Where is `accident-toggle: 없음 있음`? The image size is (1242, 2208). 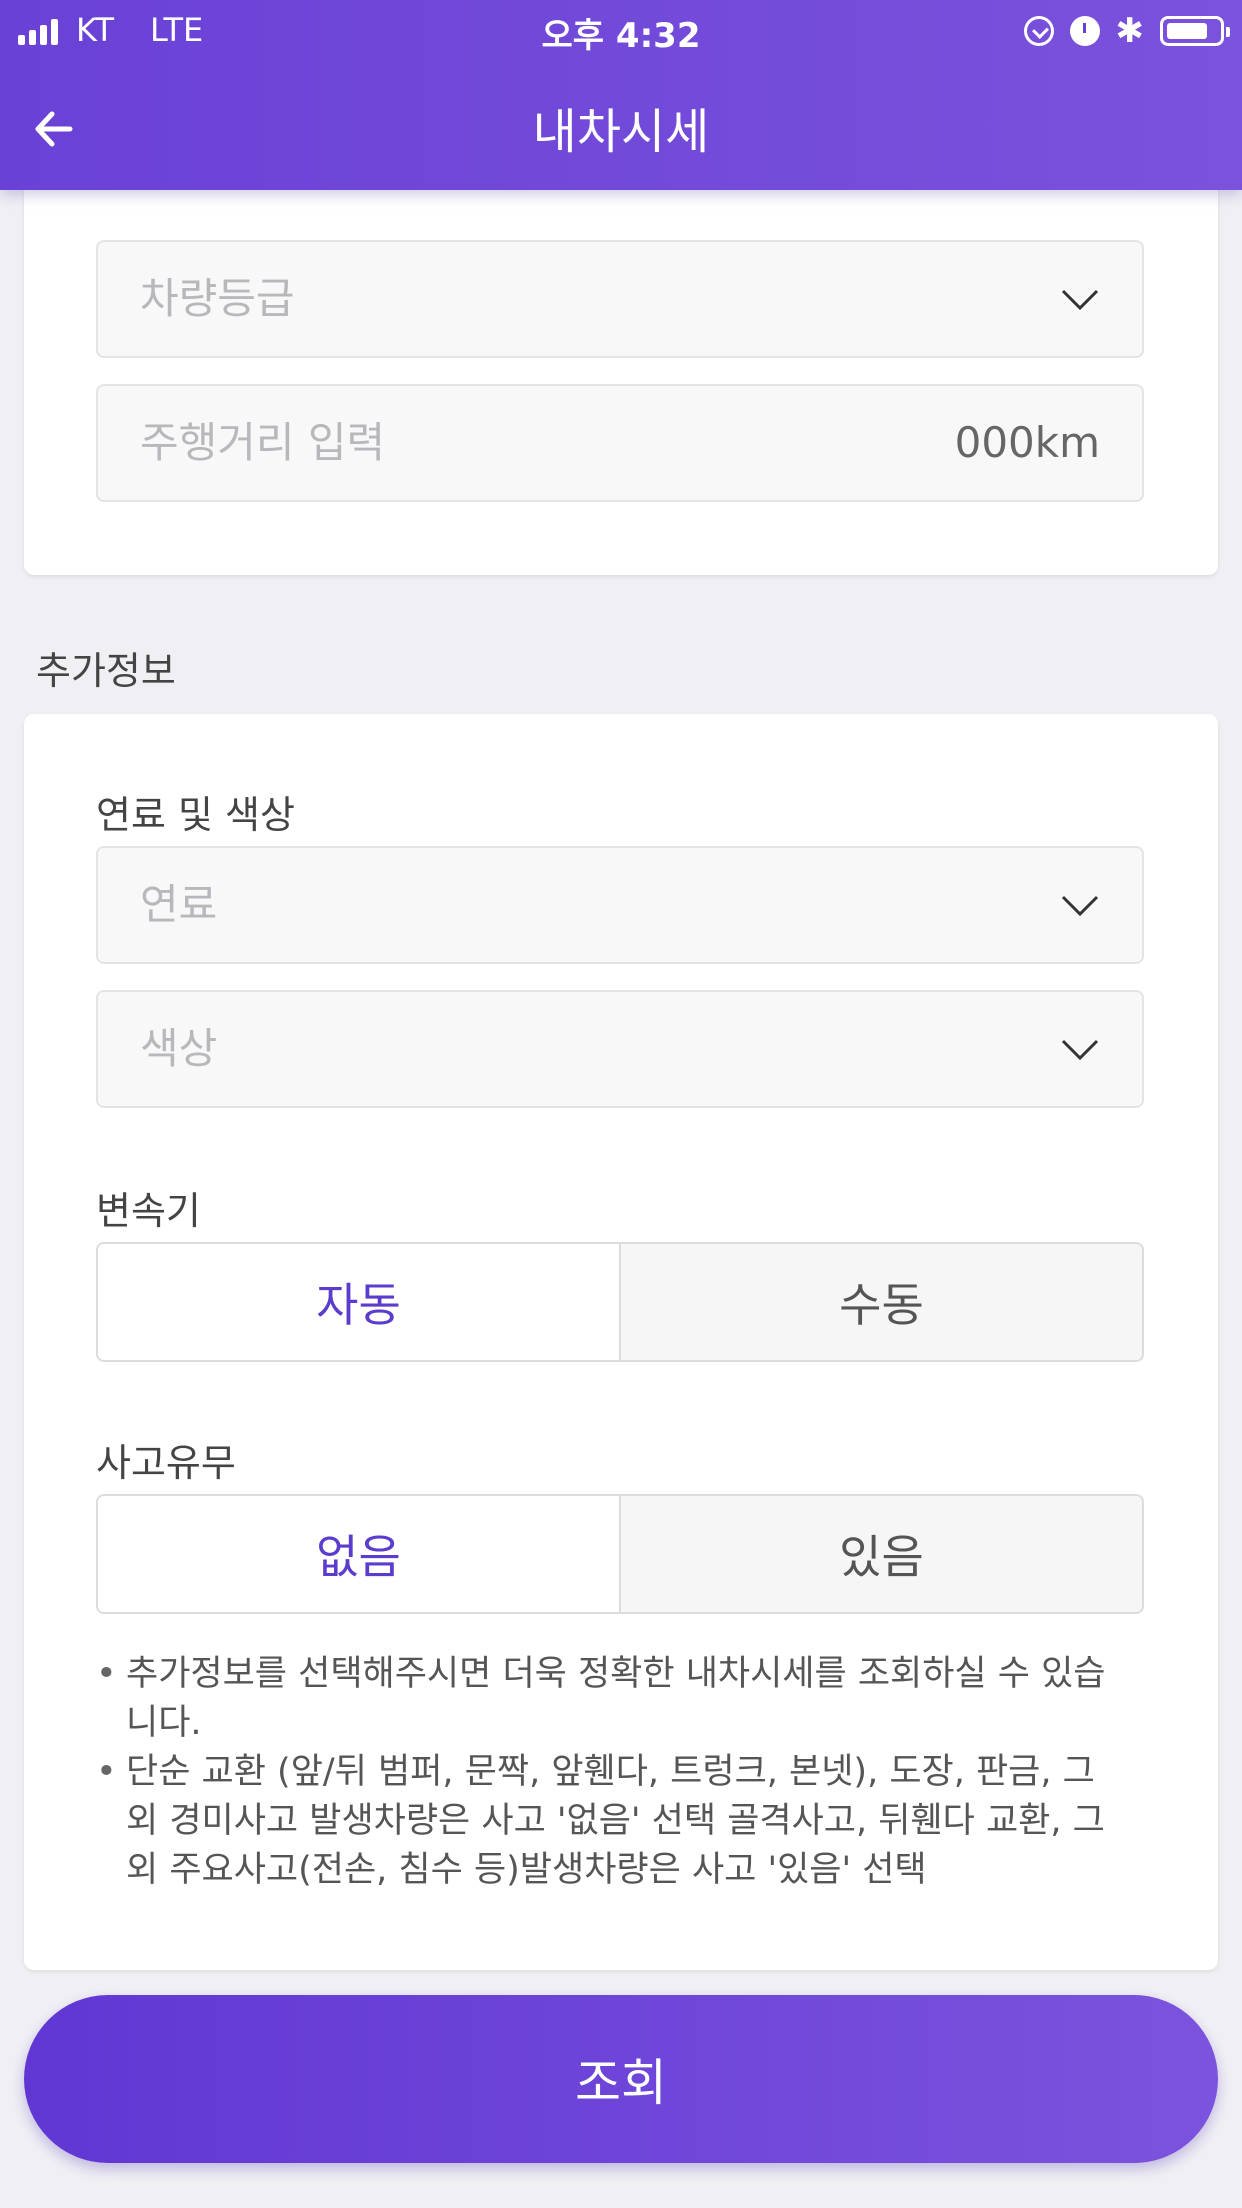 accident-toggle: 없음 있음 is located at coordinates (620, 1554).